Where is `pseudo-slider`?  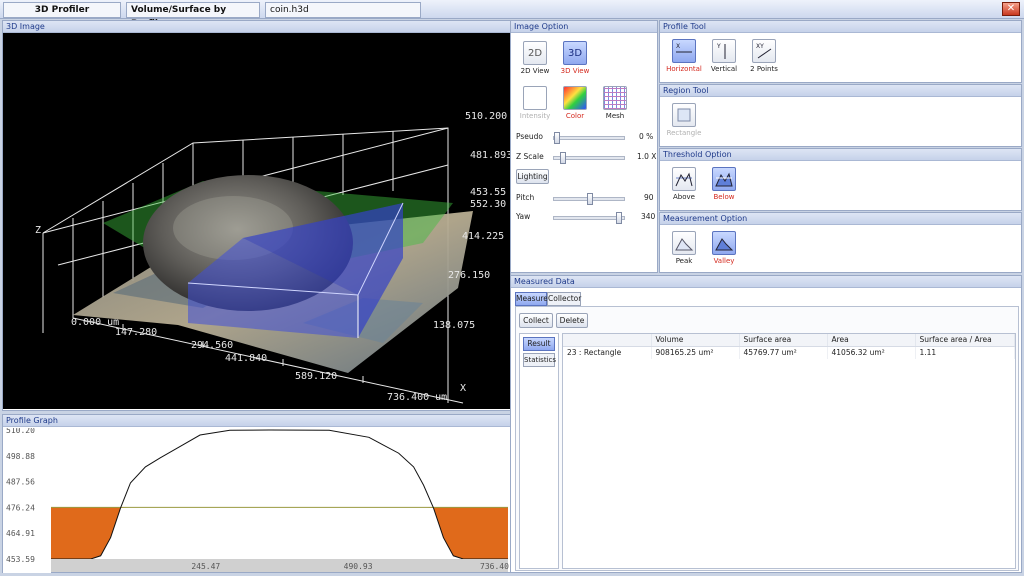 pseudo-slider is located at coordinates (589, 138).